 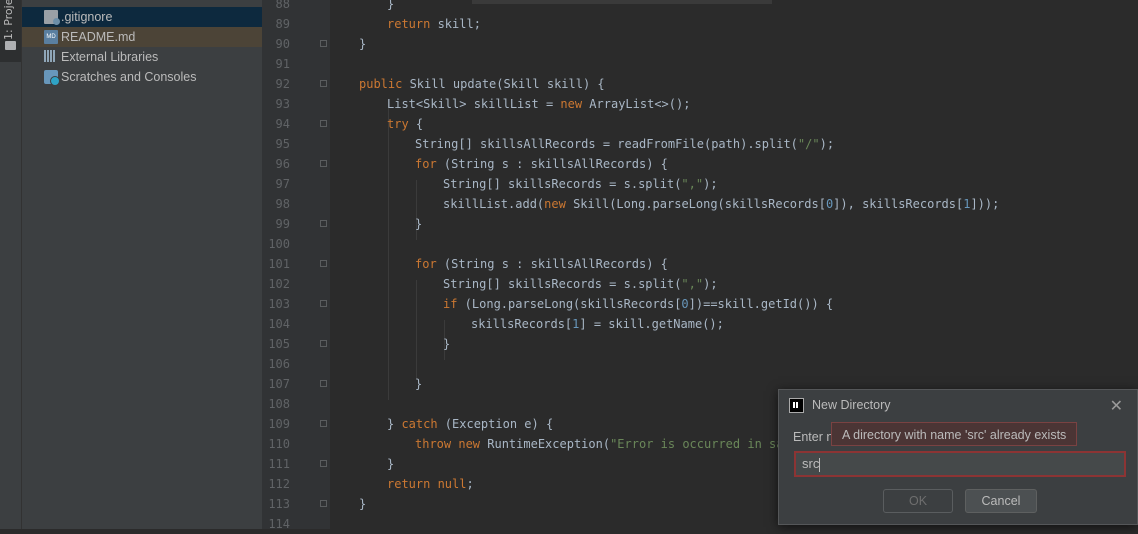 I want to click on scratches-icon, so click(x=52, y=78).